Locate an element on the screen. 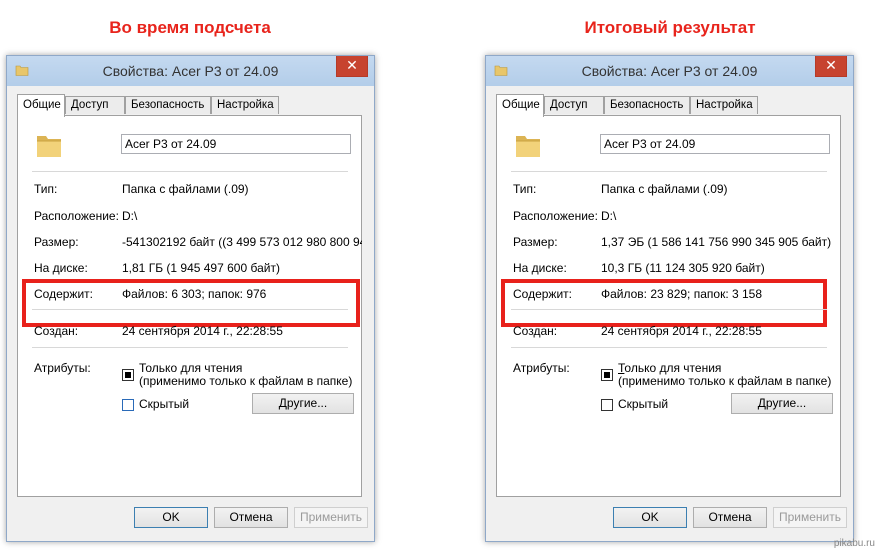  on-disk-value: 1,81 ГБ (1 945 497 600 байт) is located at coordinates (201, 268).